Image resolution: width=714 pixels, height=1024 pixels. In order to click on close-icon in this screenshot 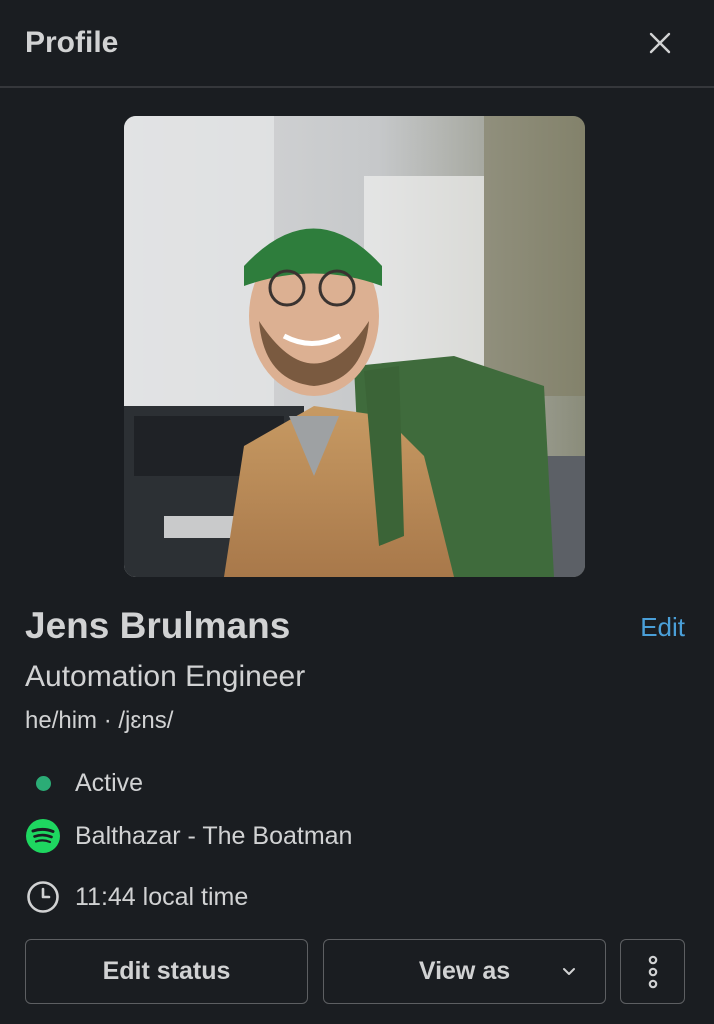, I will do `click(660, 43)`.